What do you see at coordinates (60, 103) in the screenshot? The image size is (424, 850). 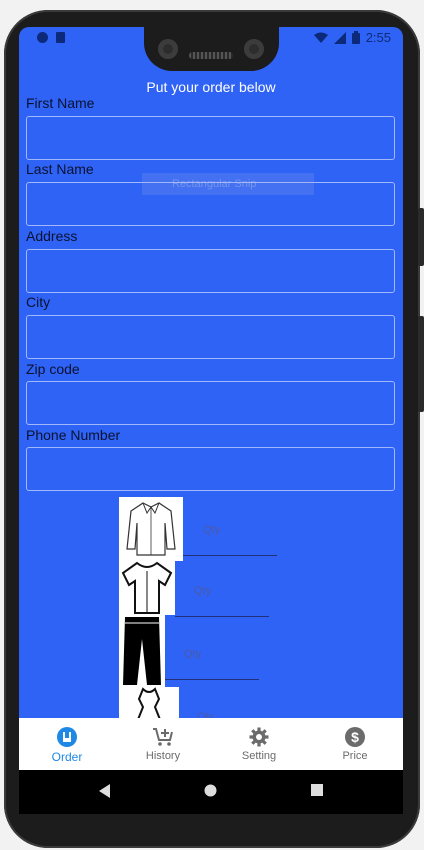 I see `first-name-label: First Name` at bounding box center [60, 103].